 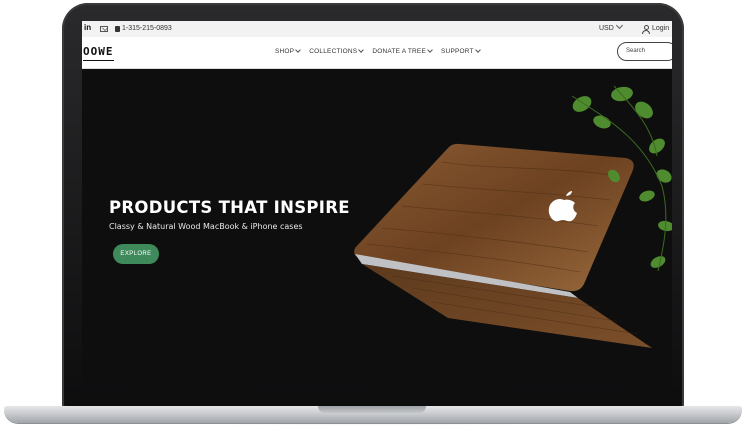 What do you see at coordinates (87, 27) in the screenshot?
I see `linkedin-icon: in` at bounding box center [87, 27].